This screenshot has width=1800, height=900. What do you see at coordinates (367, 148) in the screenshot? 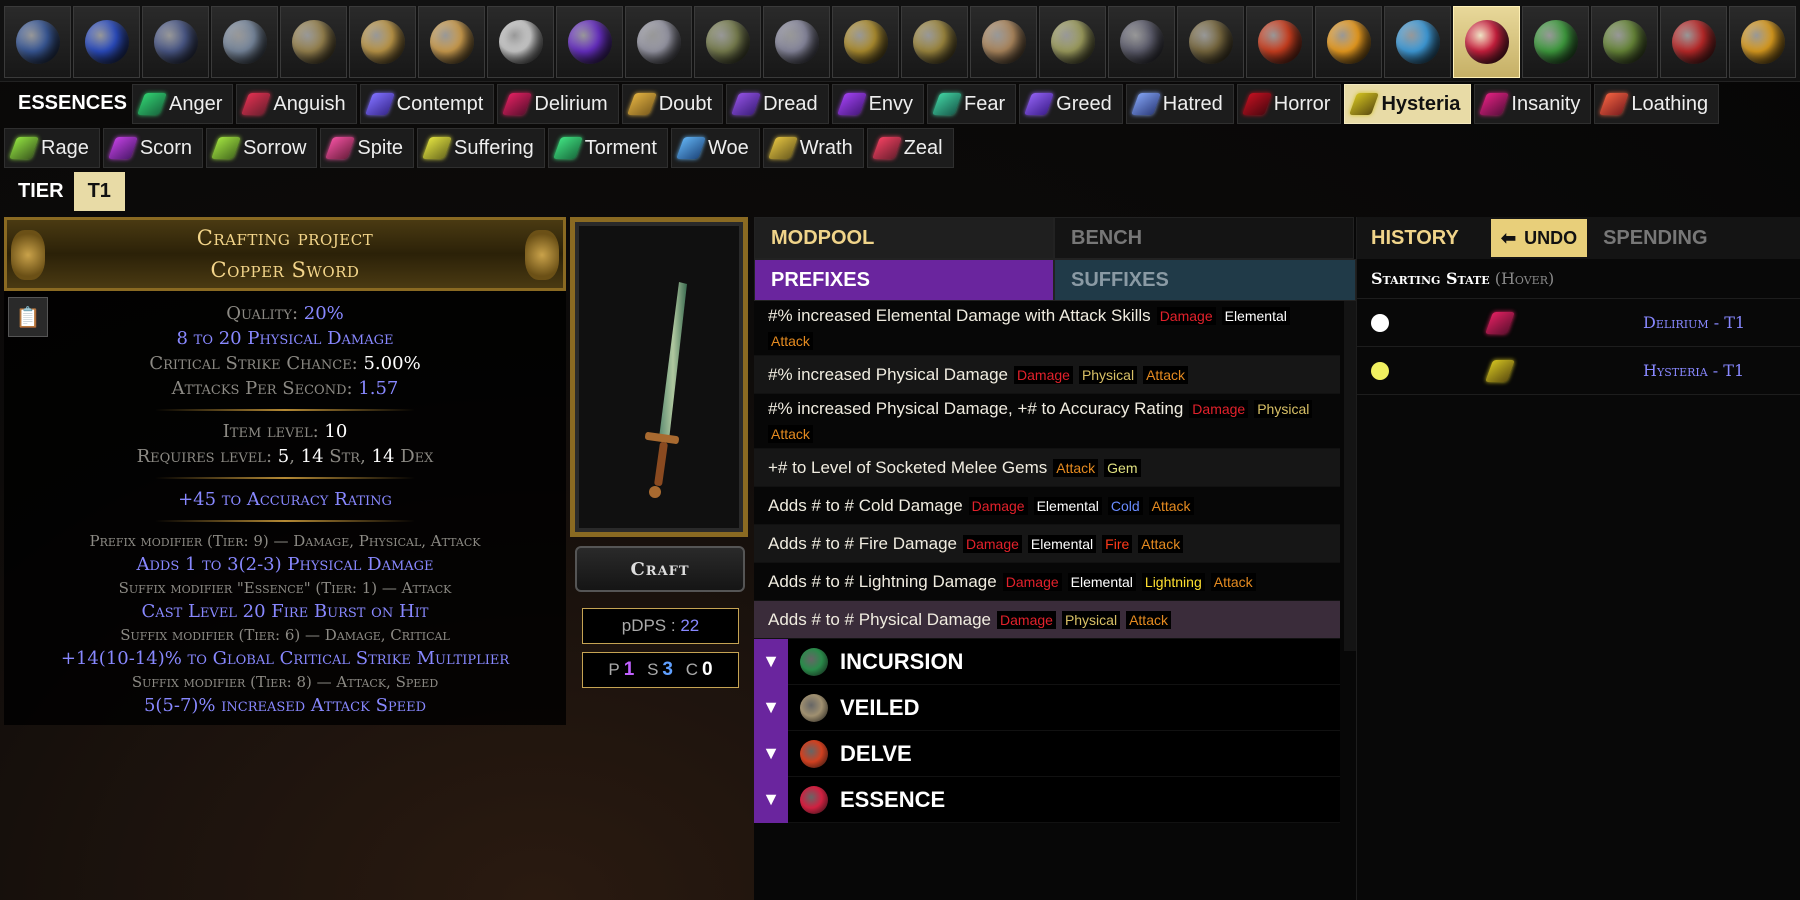
I see `essence-button-spite: Spite` at bounding box center [367, 148].